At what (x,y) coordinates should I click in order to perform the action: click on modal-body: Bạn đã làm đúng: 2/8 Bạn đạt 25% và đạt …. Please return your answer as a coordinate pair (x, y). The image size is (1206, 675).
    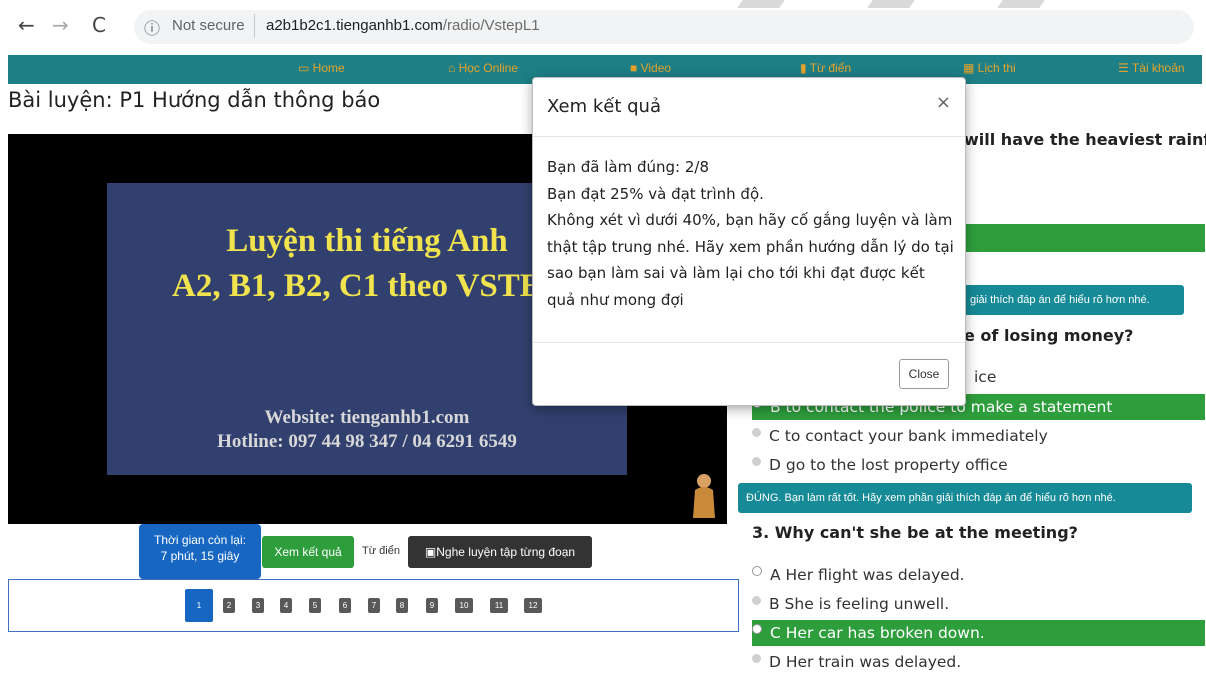
    Looking at the image, I should click on (751, 233).